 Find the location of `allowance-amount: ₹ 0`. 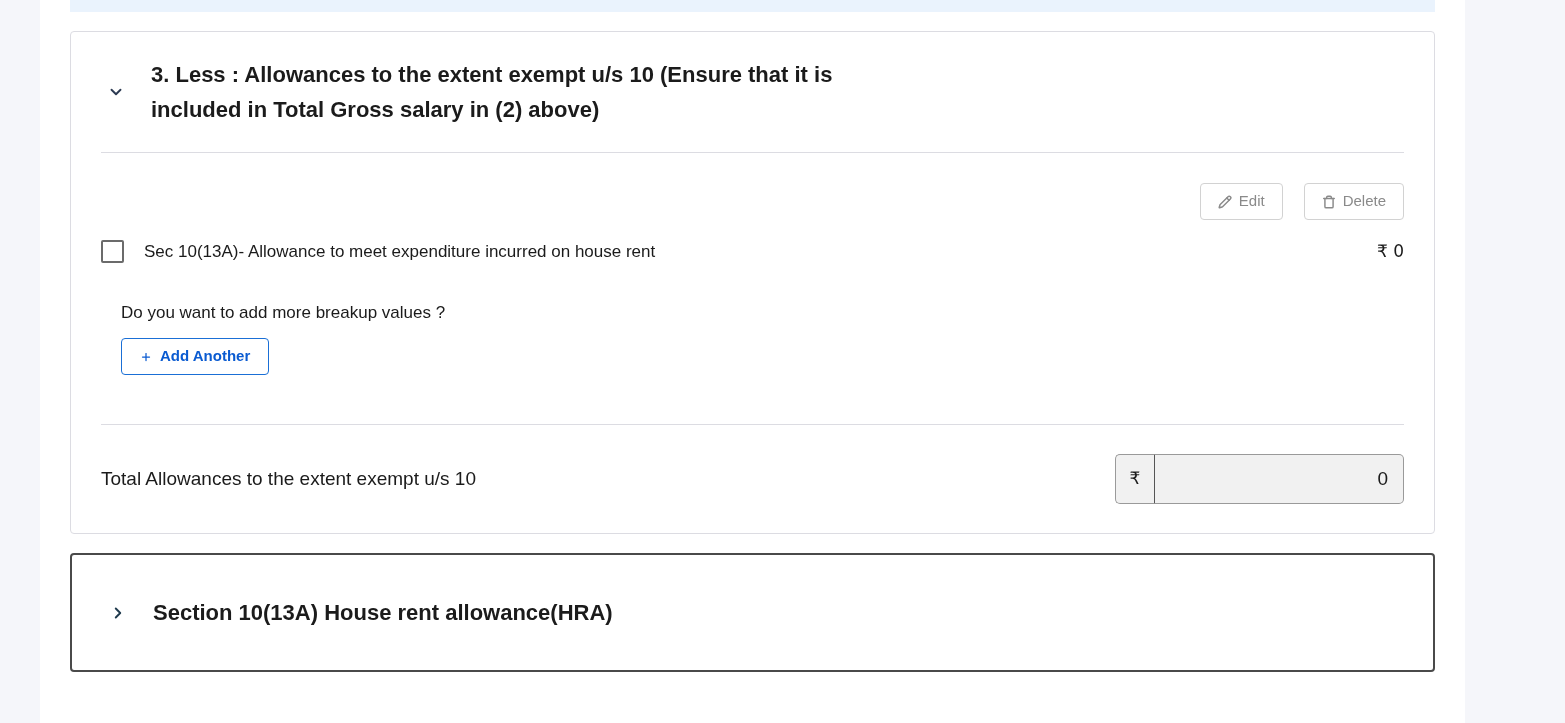

allowance-amount: ₹ 0 is located at coordinates (1390, 251).